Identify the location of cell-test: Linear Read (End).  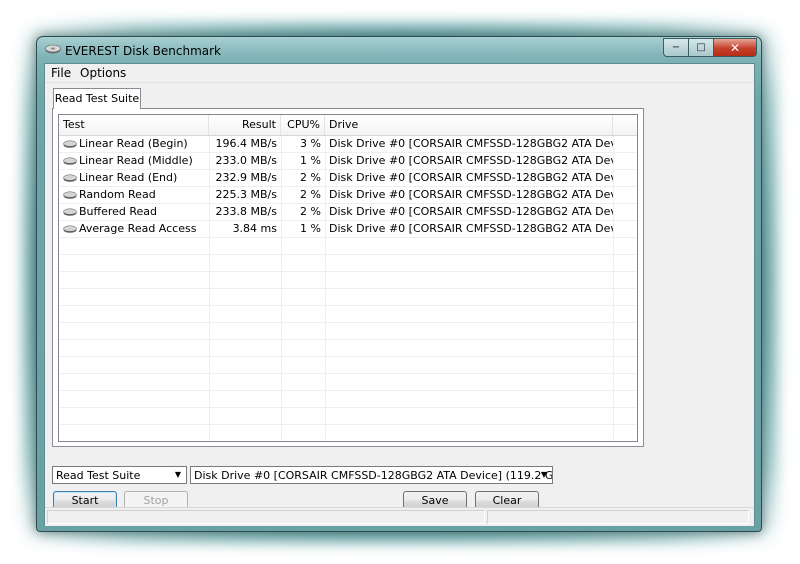
(134, 178).